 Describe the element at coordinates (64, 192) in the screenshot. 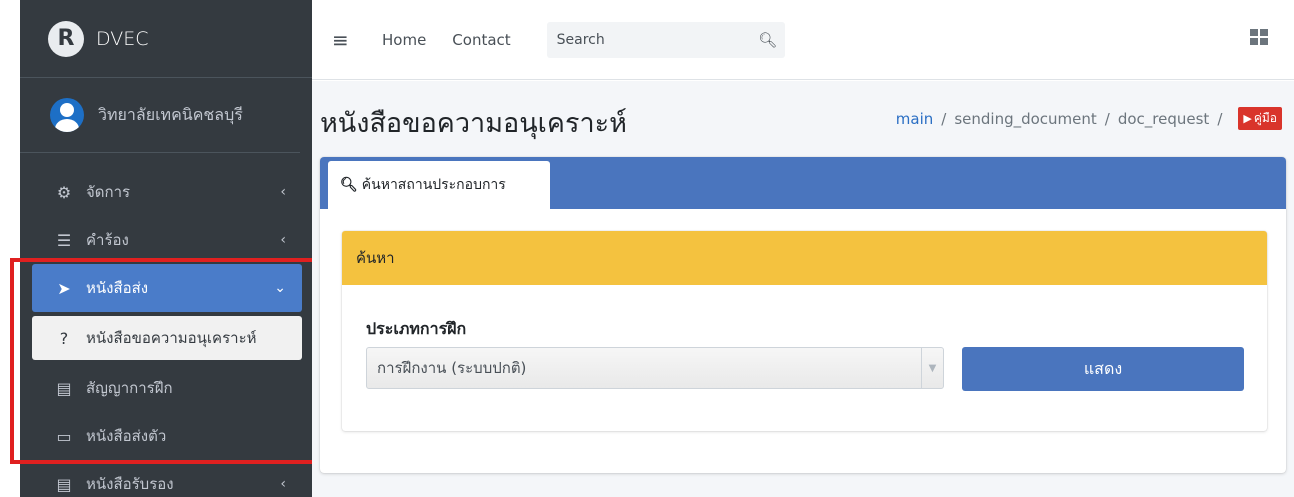

I see `cogs-icon: ⚙` at that location.